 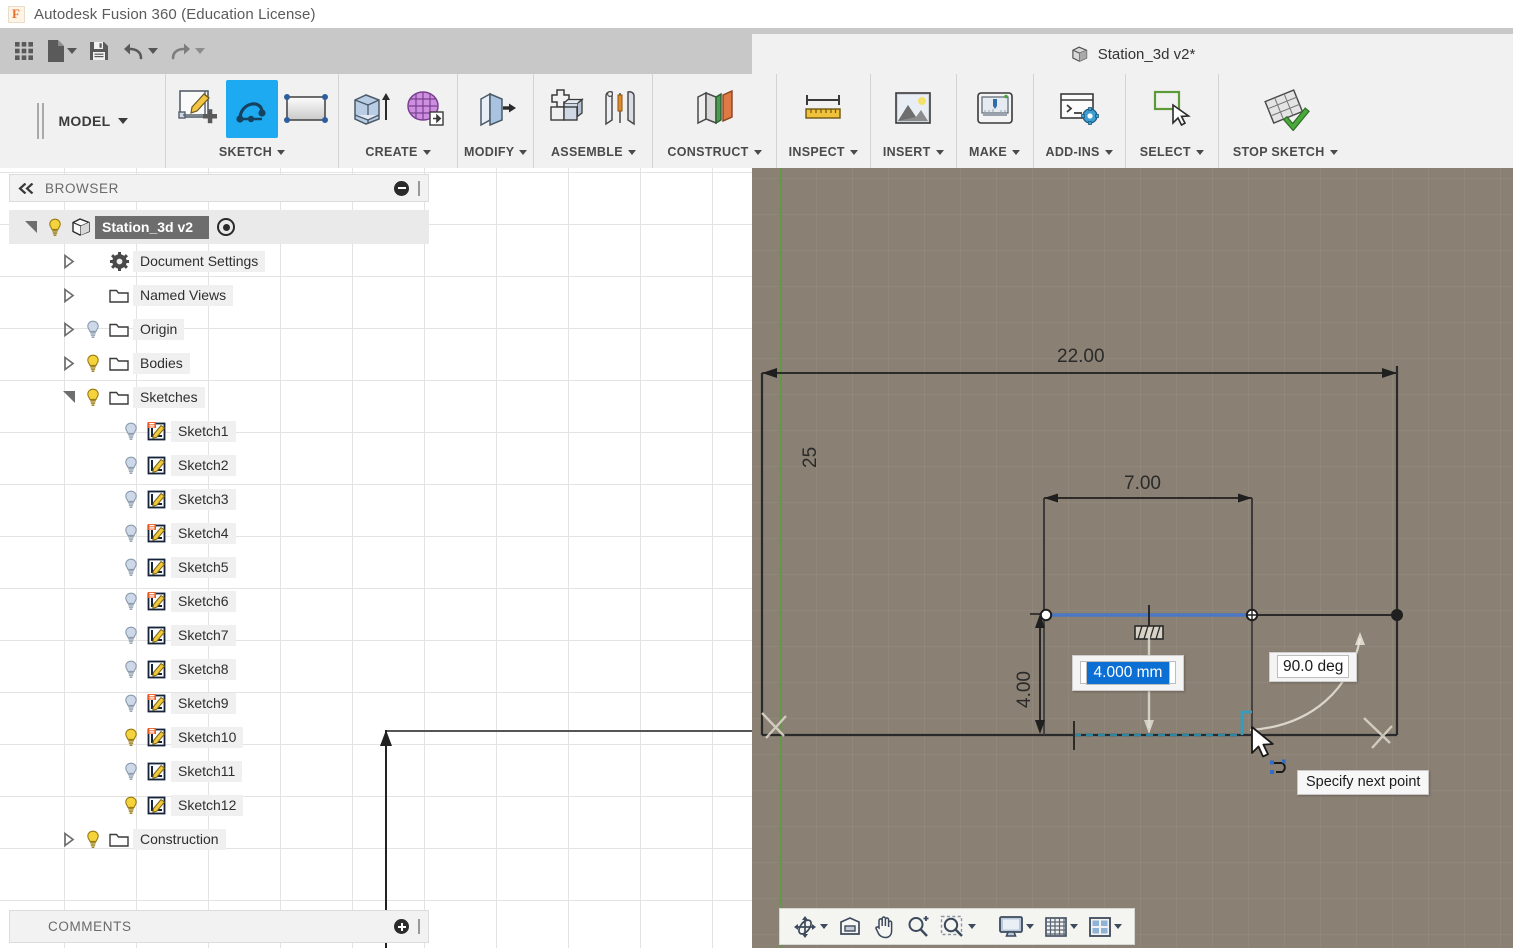 I want to click on viewports-button, so click(x=1105, y=927).